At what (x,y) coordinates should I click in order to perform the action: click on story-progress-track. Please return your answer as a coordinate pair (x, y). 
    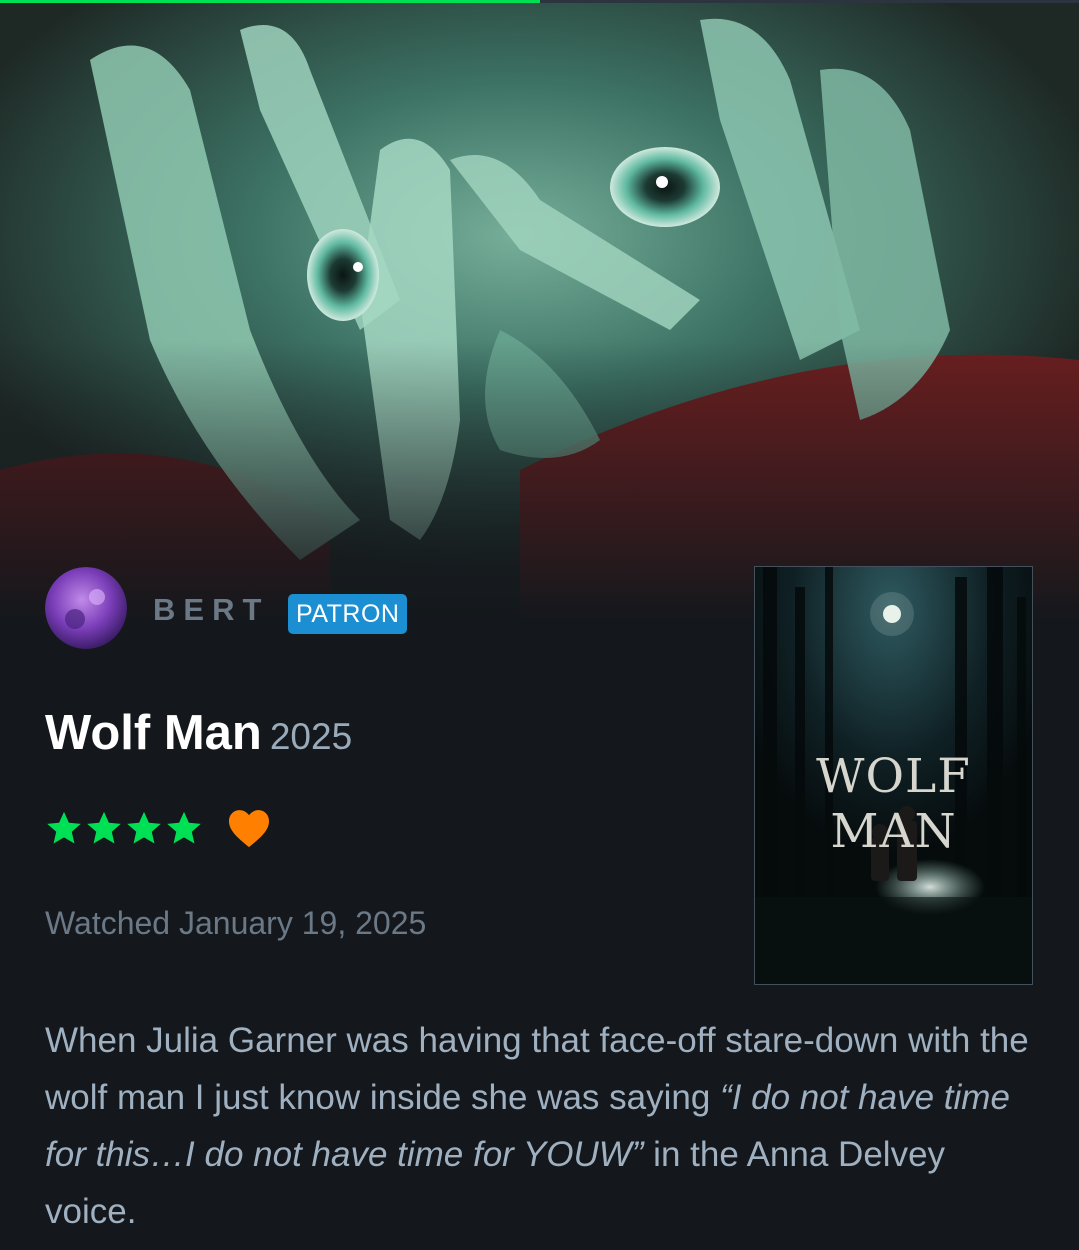
    Looking at the image, I should click on (539, 1).